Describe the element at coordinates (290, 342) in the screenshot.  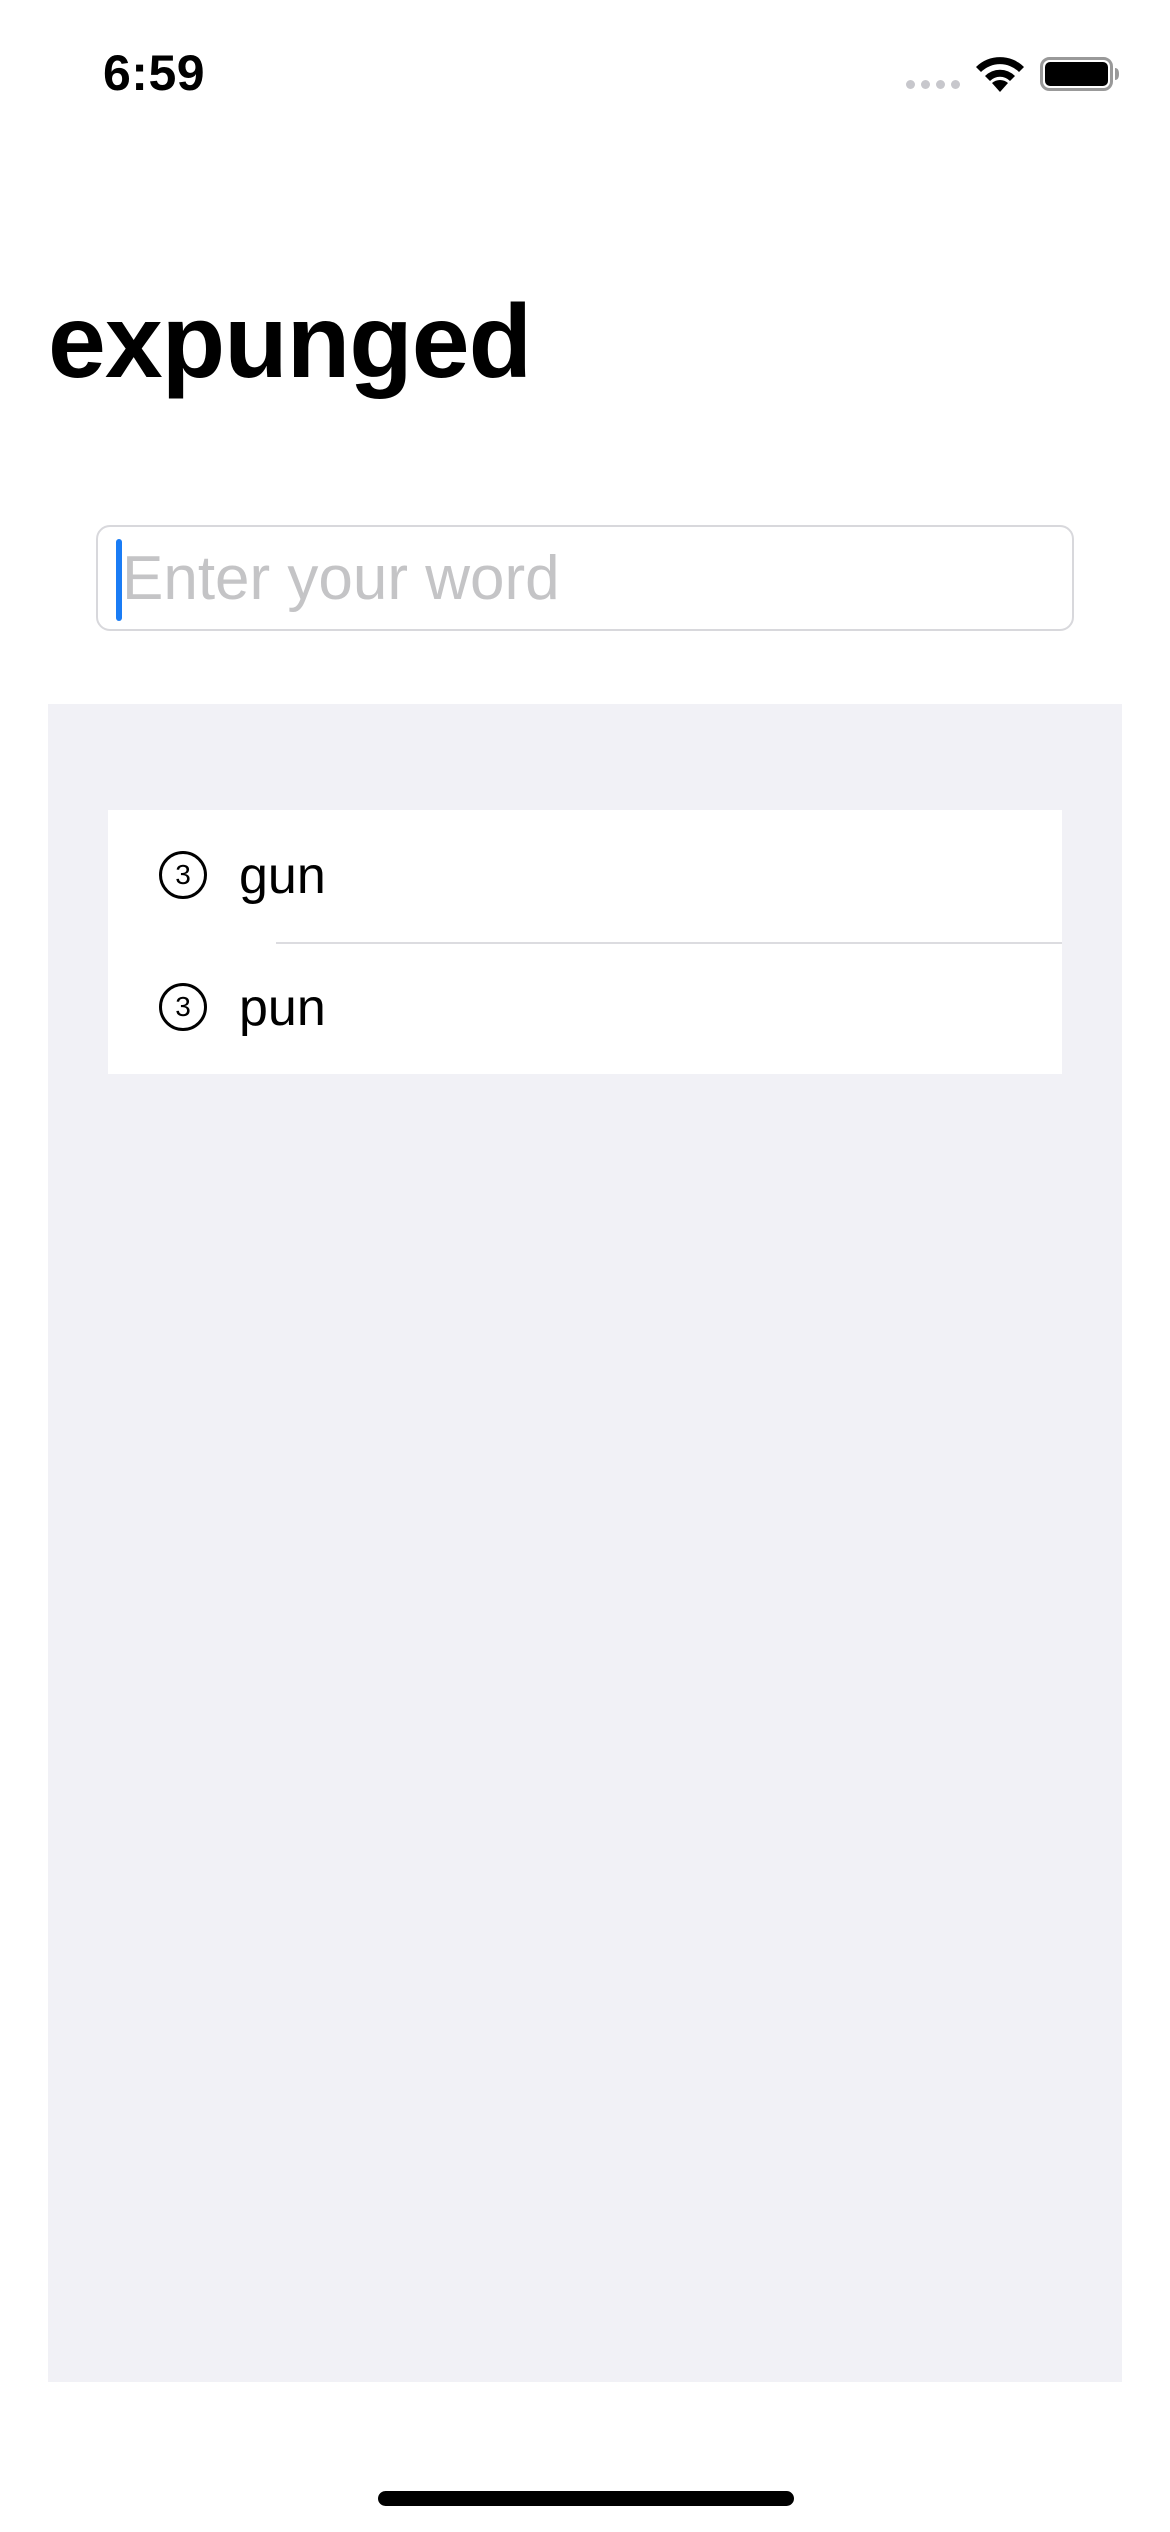
I see `page-title: expunged` at that location.